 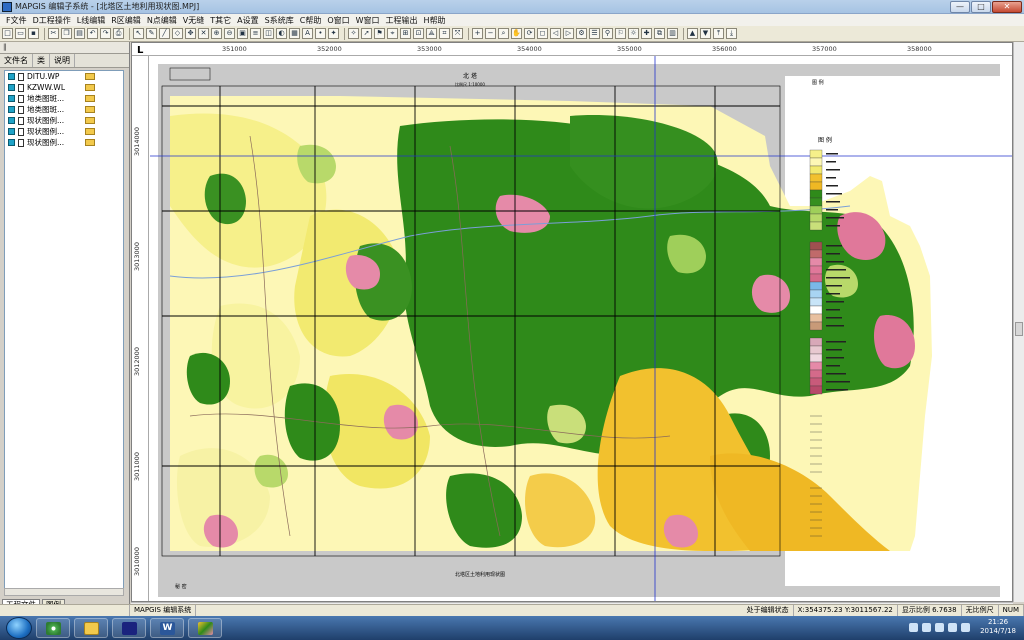 I want to click on refresh-icon: ⟳, so click(x=529, y=33).